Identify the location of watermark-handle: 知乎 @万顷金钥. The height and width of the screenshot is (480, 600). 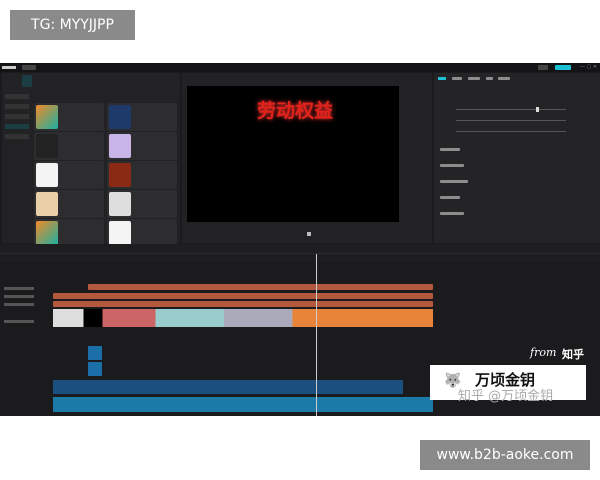
(506, 396).